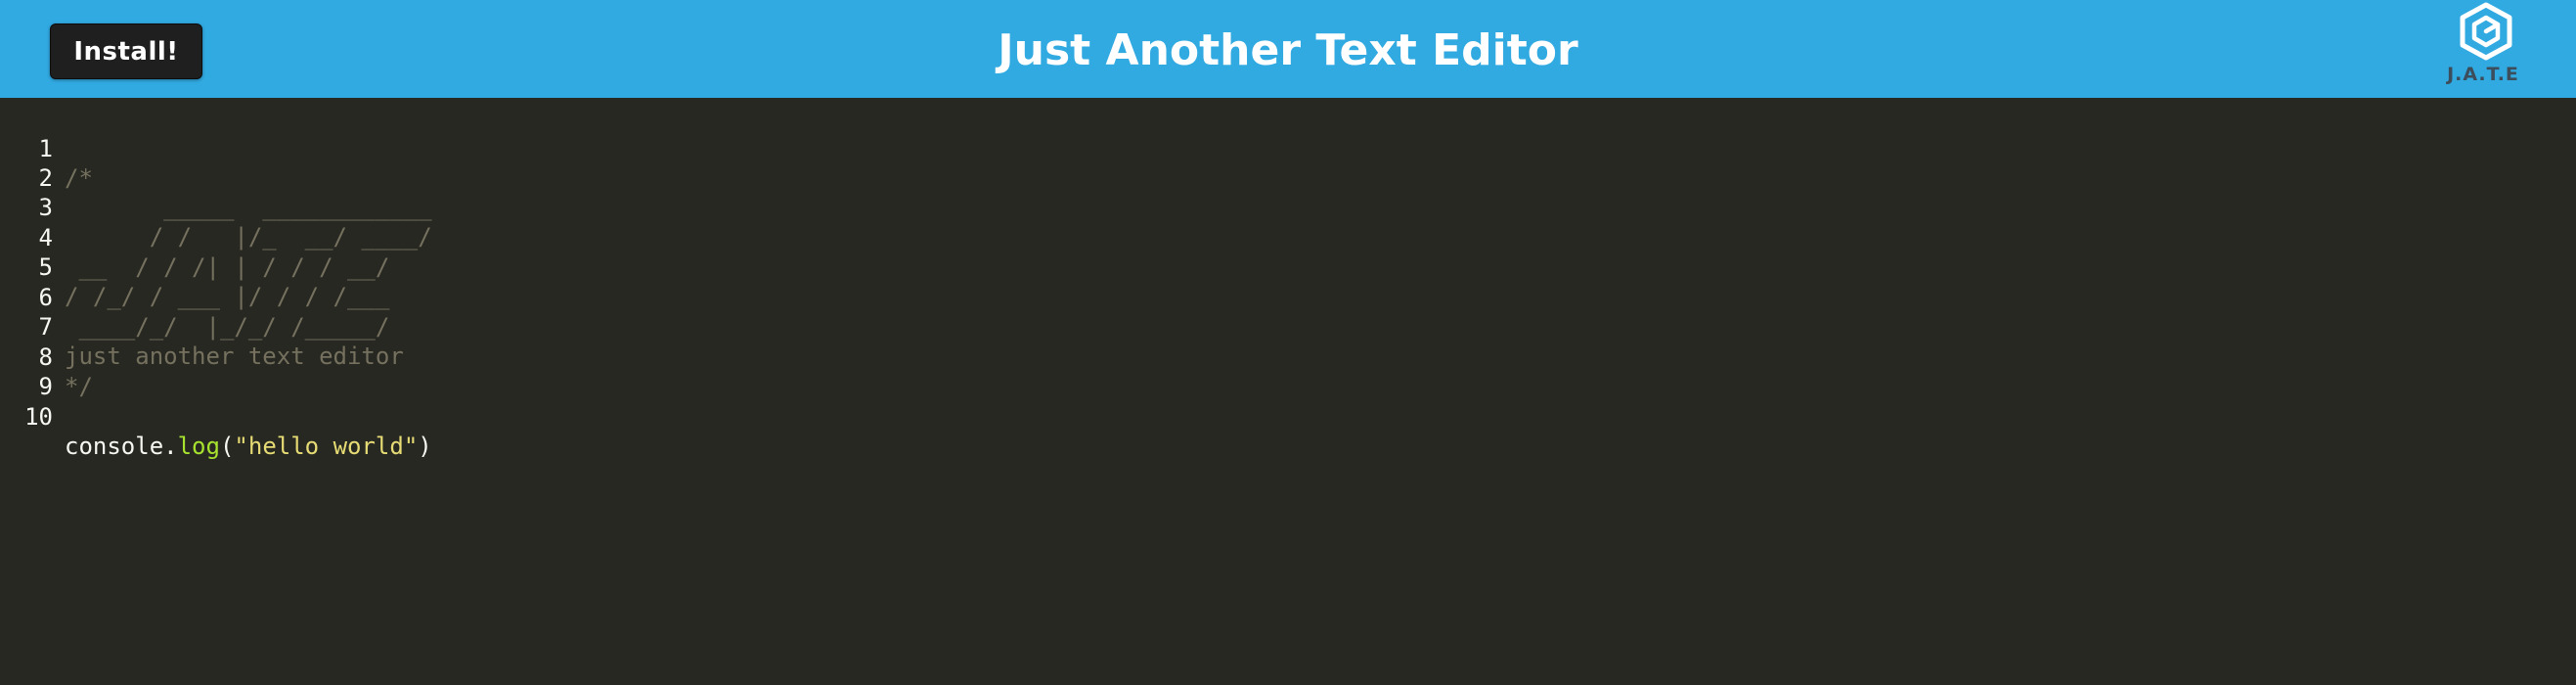  I want to click on code-comment: / /_/ / ___ |/ / / /___, so click(228, 296).